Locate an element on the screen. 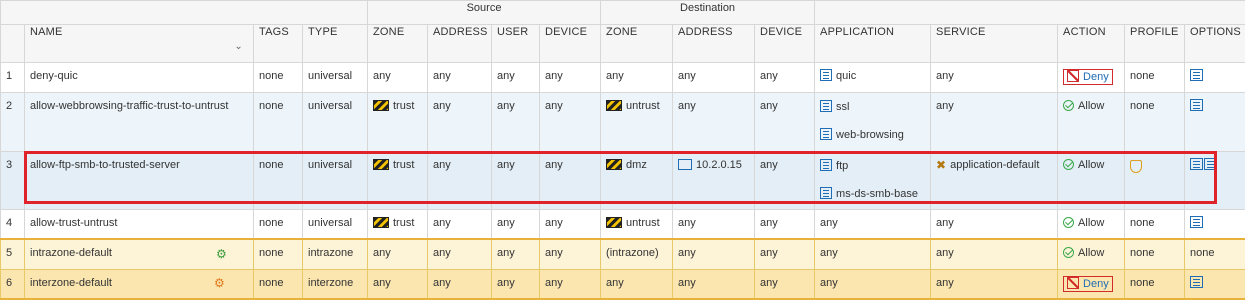 The width and height of the screenshot is (1245, 300). schedule-icon is located at coordinates (1210, 164).